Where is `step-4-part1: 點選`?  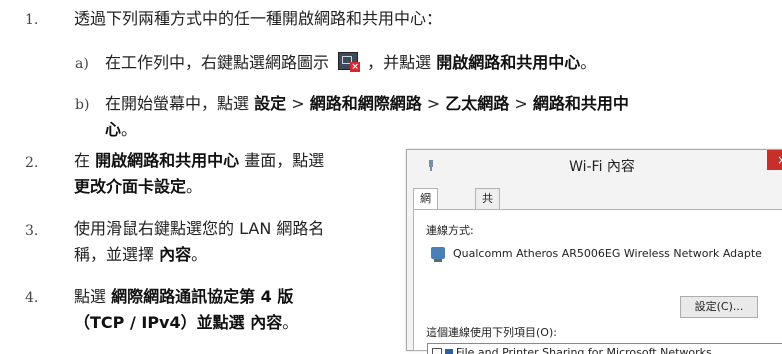
step-4-part1: 點選 is located at coordinates (93, 296).